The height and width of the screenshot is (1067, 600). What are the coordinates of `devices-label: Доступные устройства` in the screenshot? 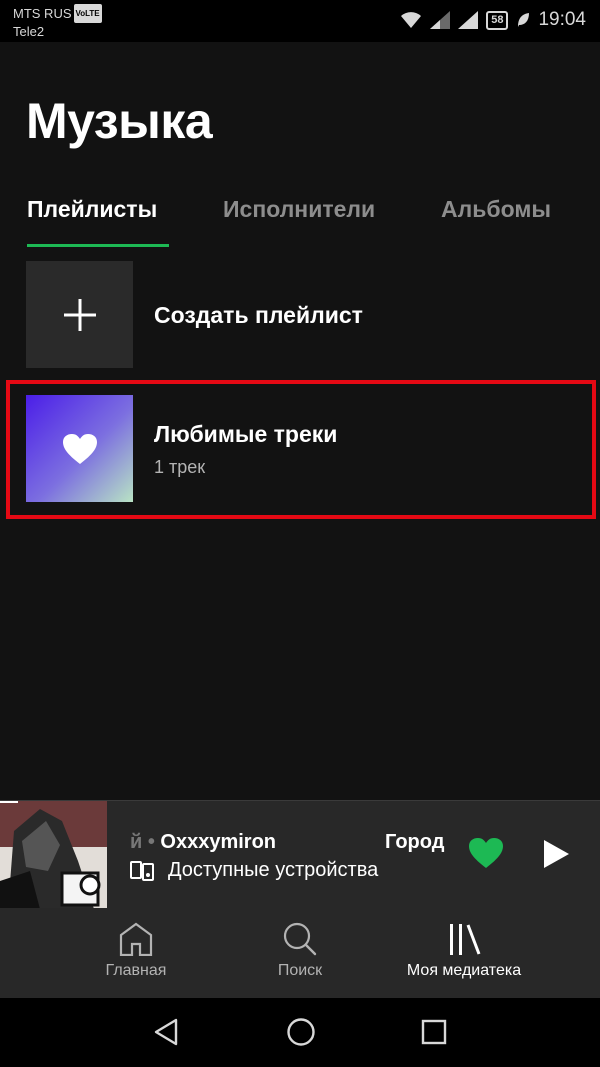 It's located at (273, 870).